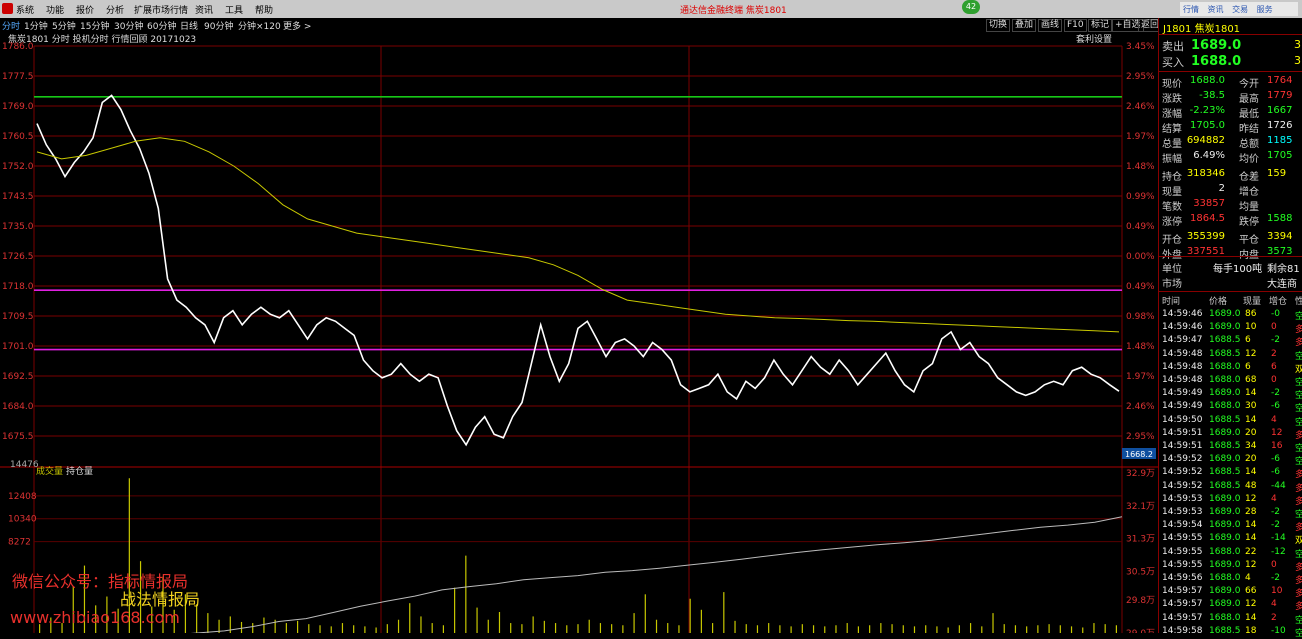  Describe the element at coordinates (1230, 619) in the screenshot. I see `tick-row: 14:59:57 1688.0 14 2 空` at that location.